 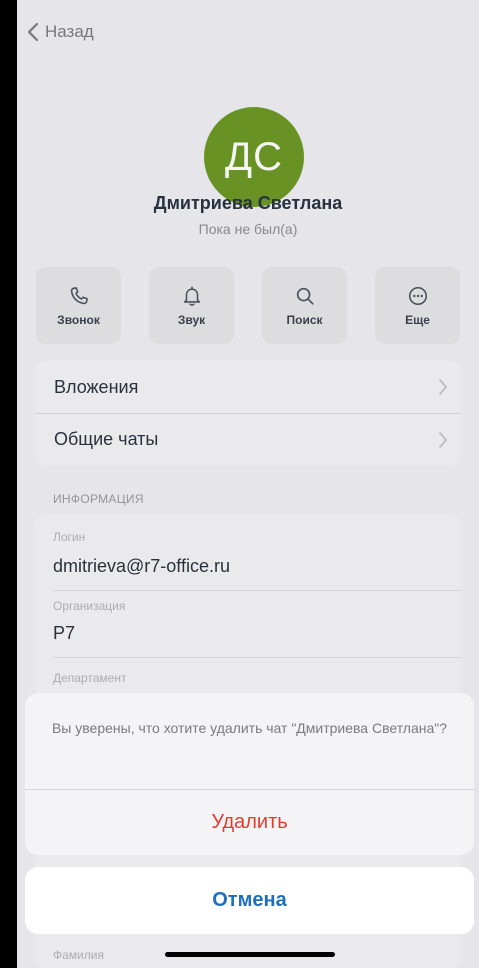 What do you see at coordinates (250, 954) in the screenshot?
I see `home-indicator` at bounding box center [250, 954].